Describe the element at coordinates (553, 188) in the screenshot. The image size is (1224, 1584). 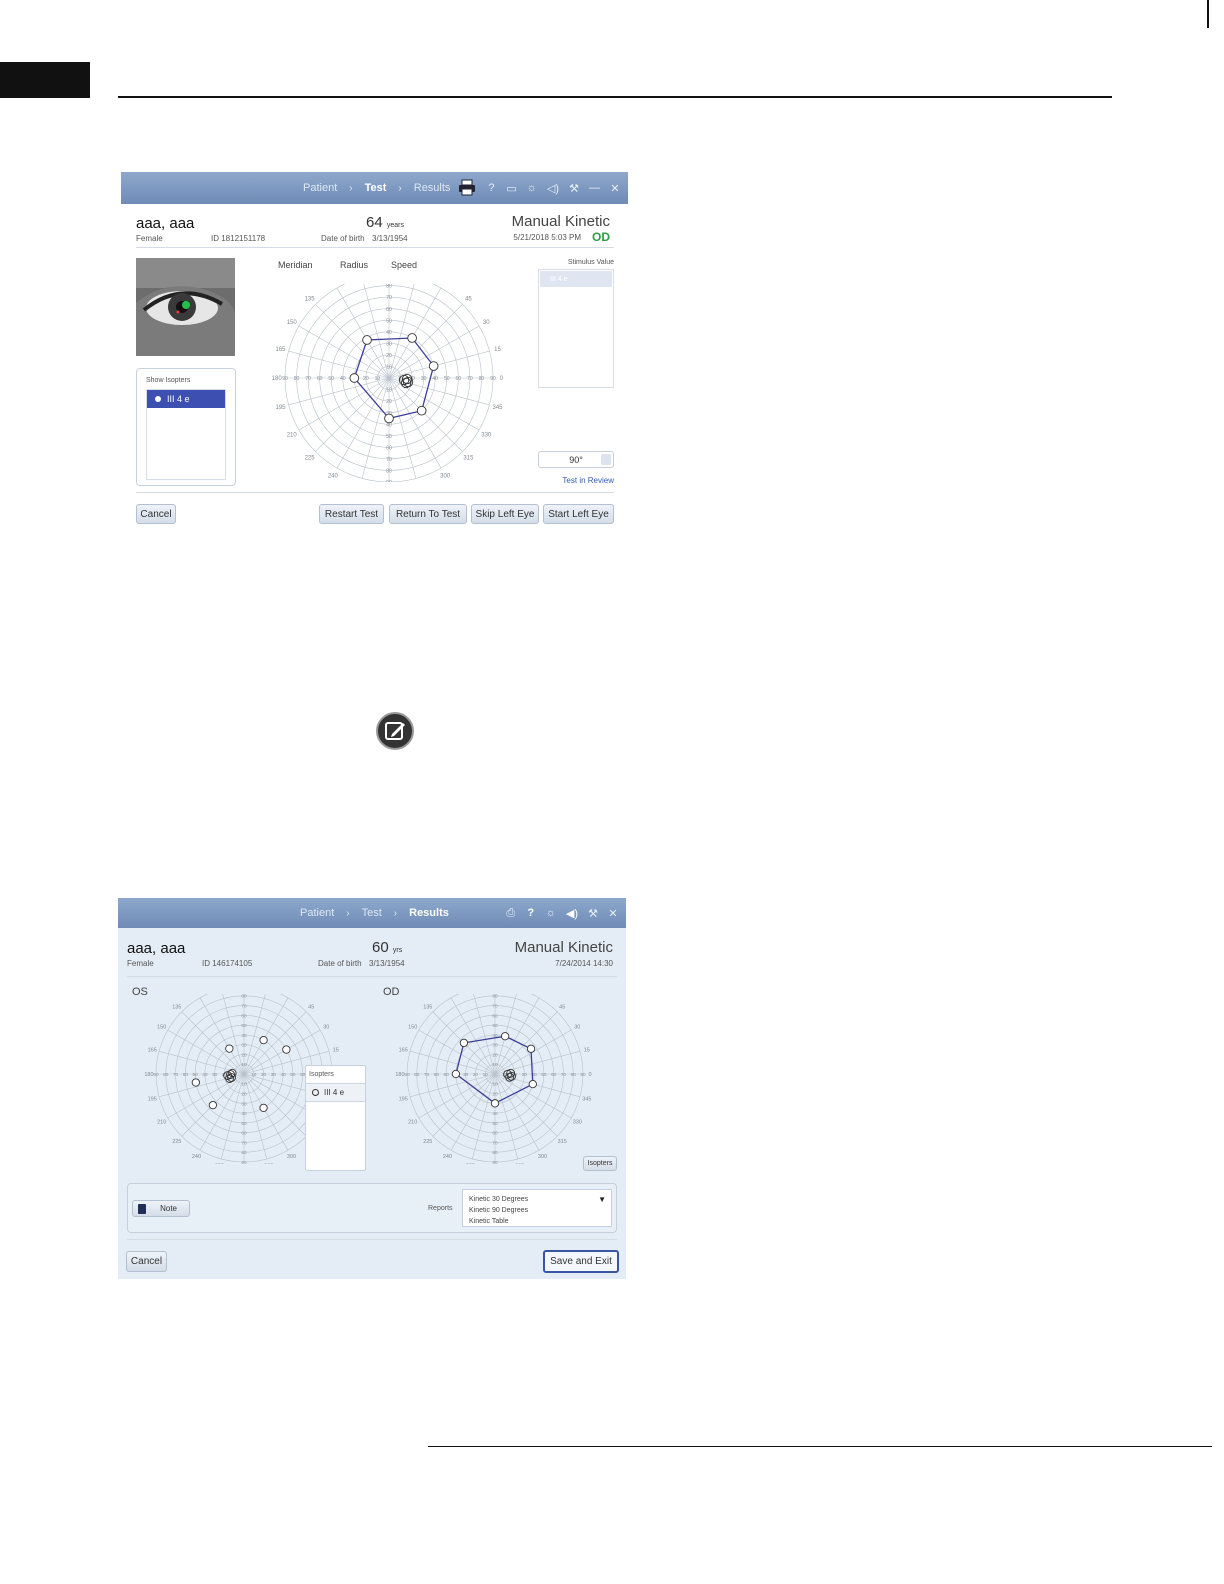
I see `sound-icon: ◁)` at that location.